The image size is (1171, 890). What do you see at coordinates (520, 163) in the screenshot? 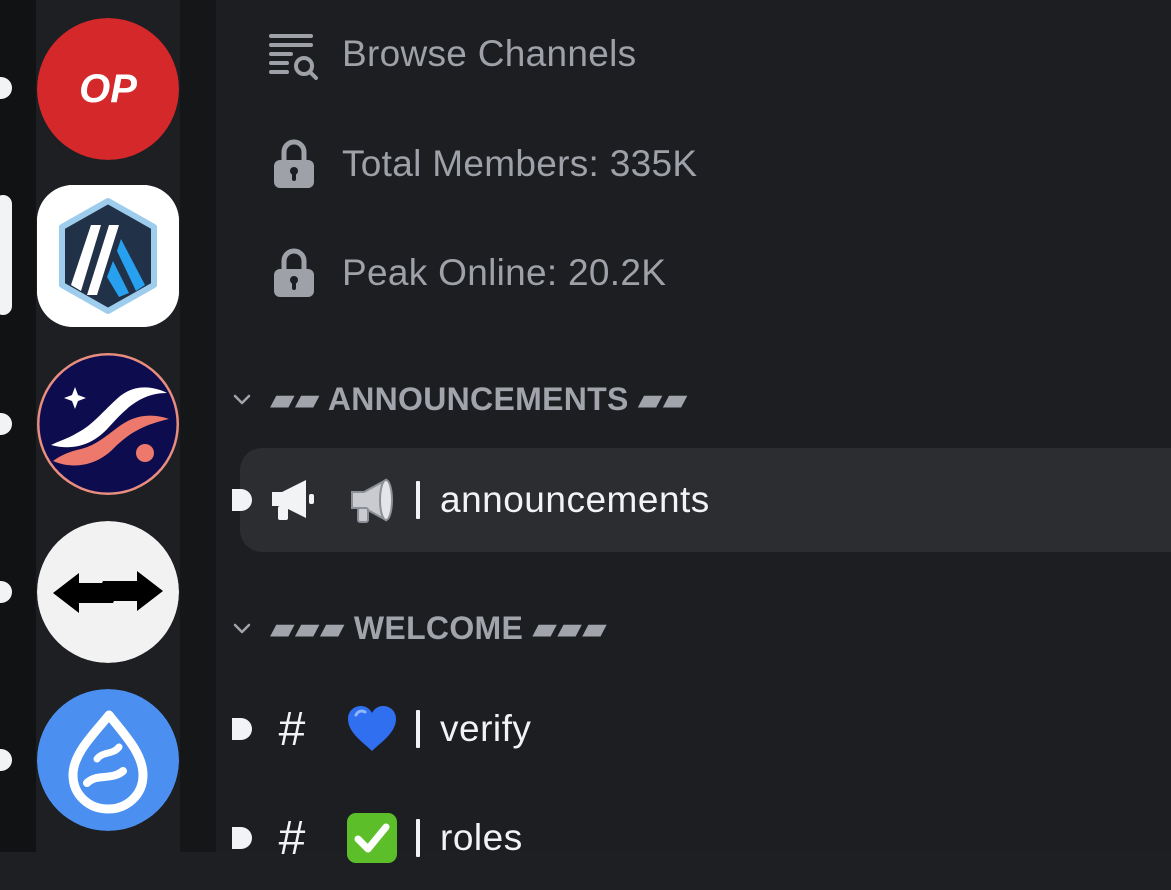
I see `total-members-label: Total Members: 335K` at bounding box center [520, 163].